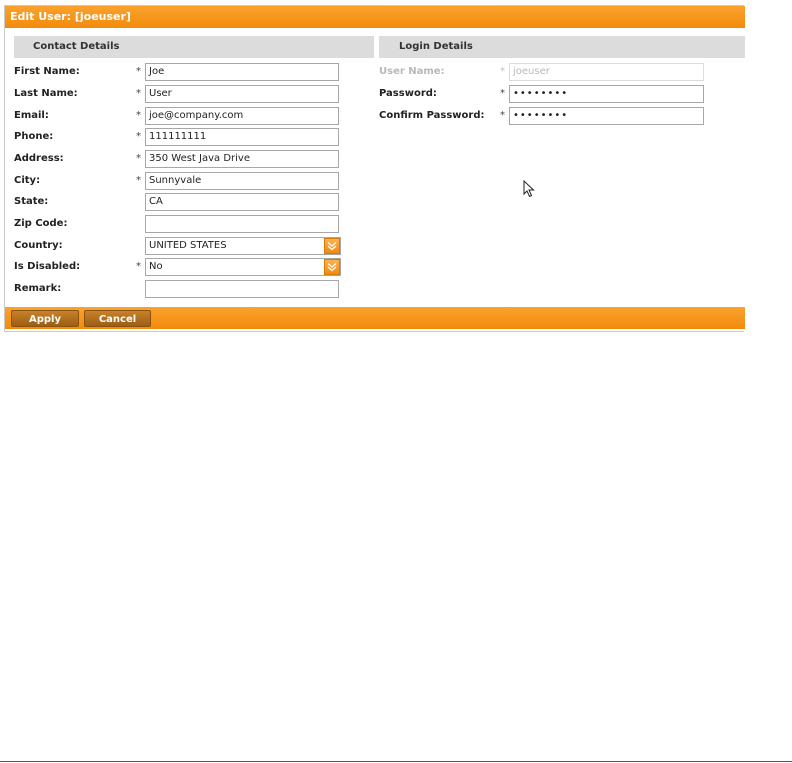 This screenshot has height=763, width=792. Describe the element at coordinates (242, 202) in the screenshot. I see `state-input: CA` at that location.